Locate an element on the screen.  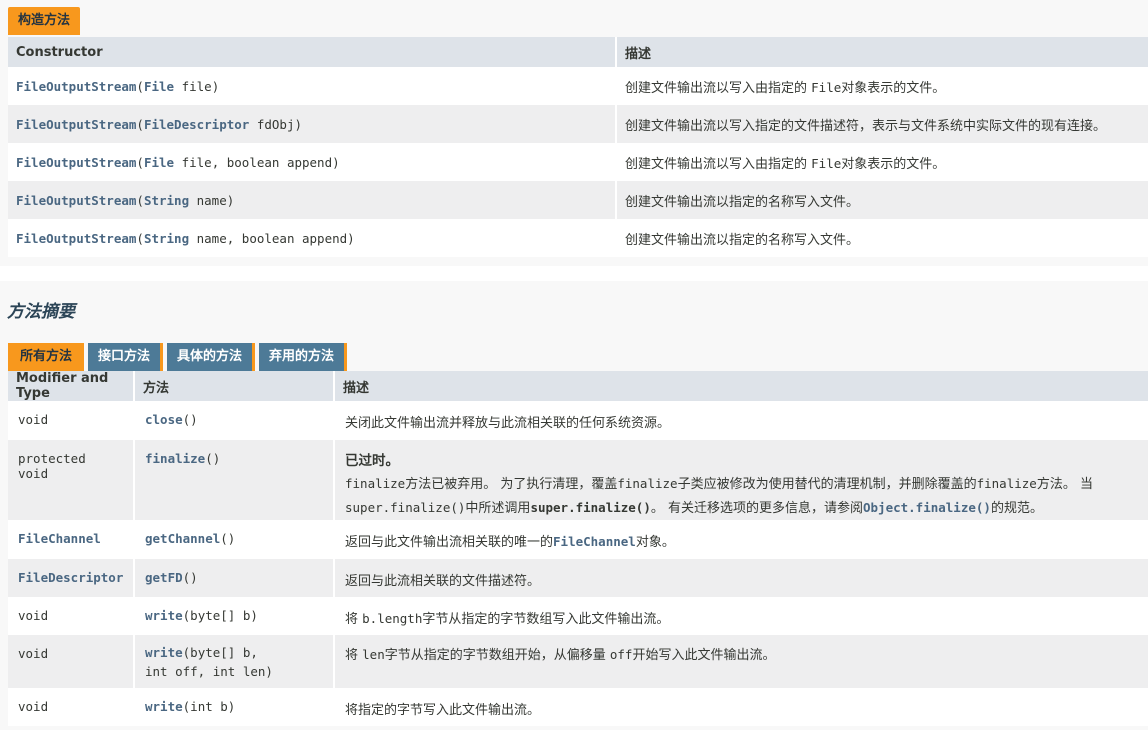
deprecated-label: 已过时。 is located at coordinates (372, 461).